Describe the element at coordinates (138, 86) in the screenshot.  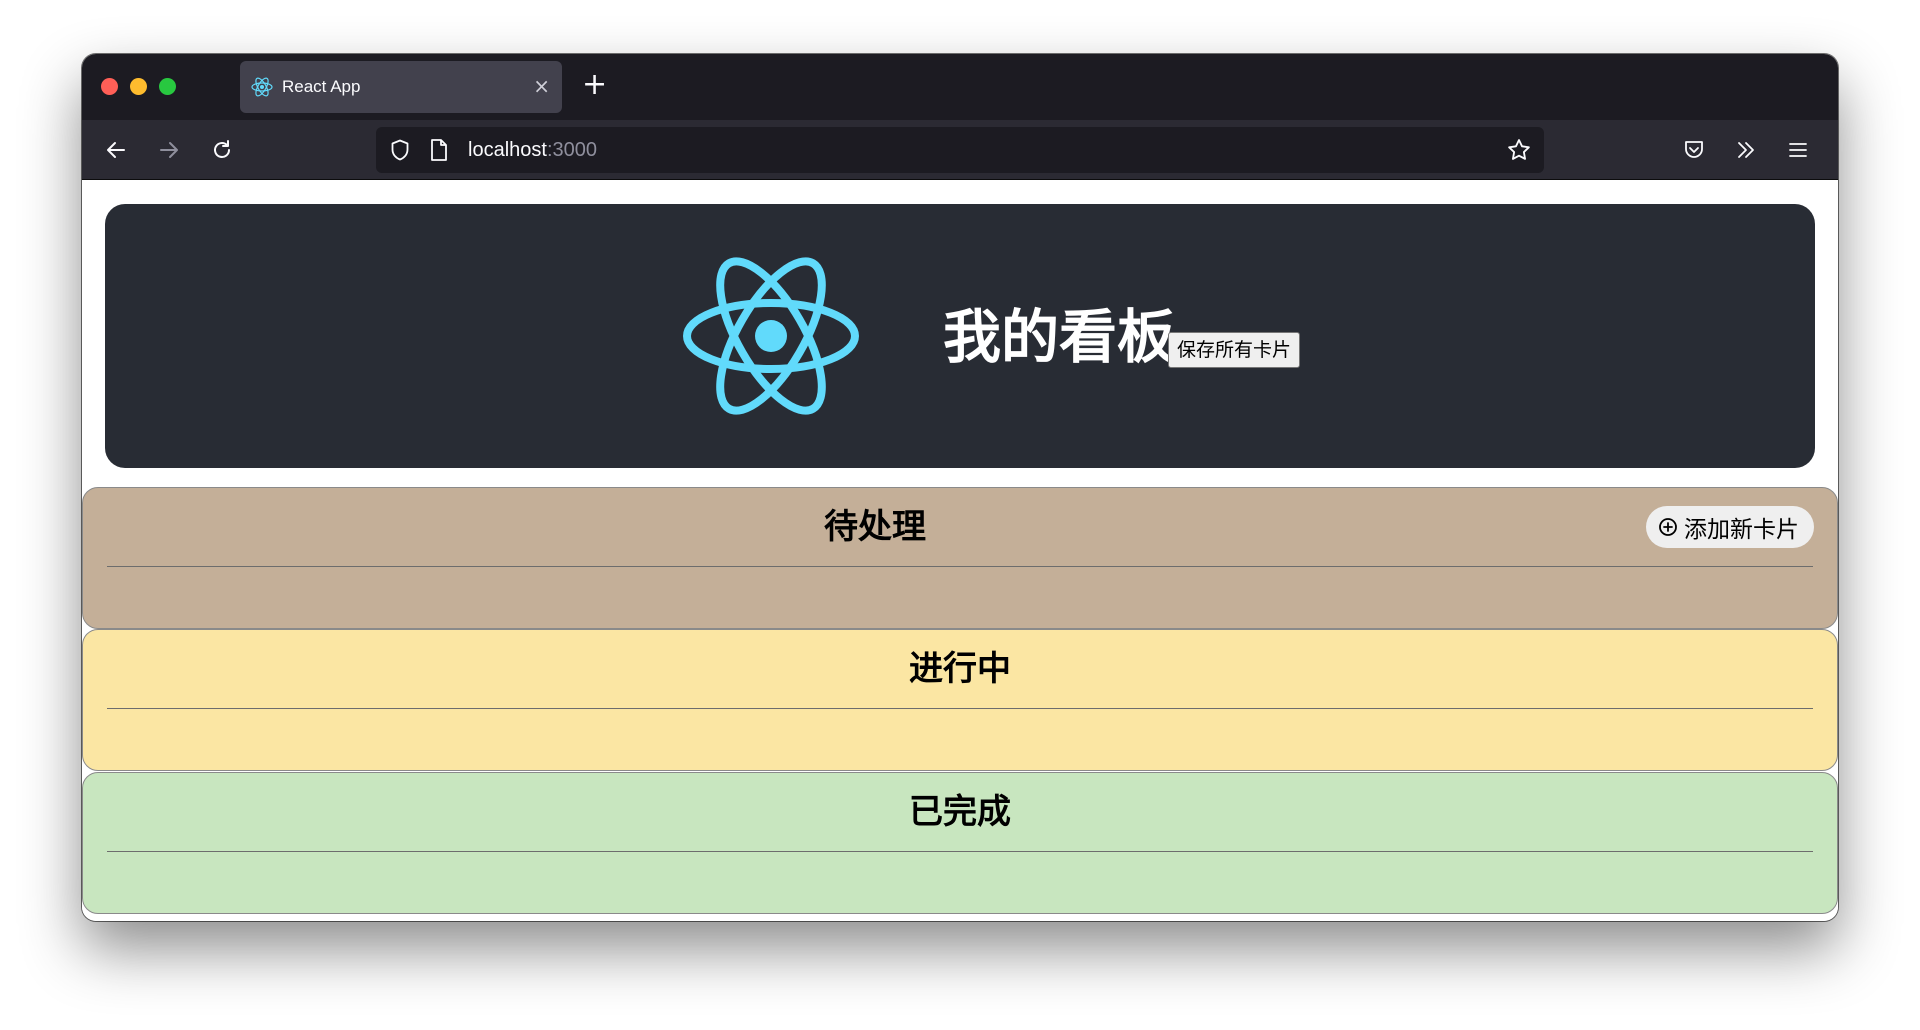
I see `minimize-window-button` at that location.